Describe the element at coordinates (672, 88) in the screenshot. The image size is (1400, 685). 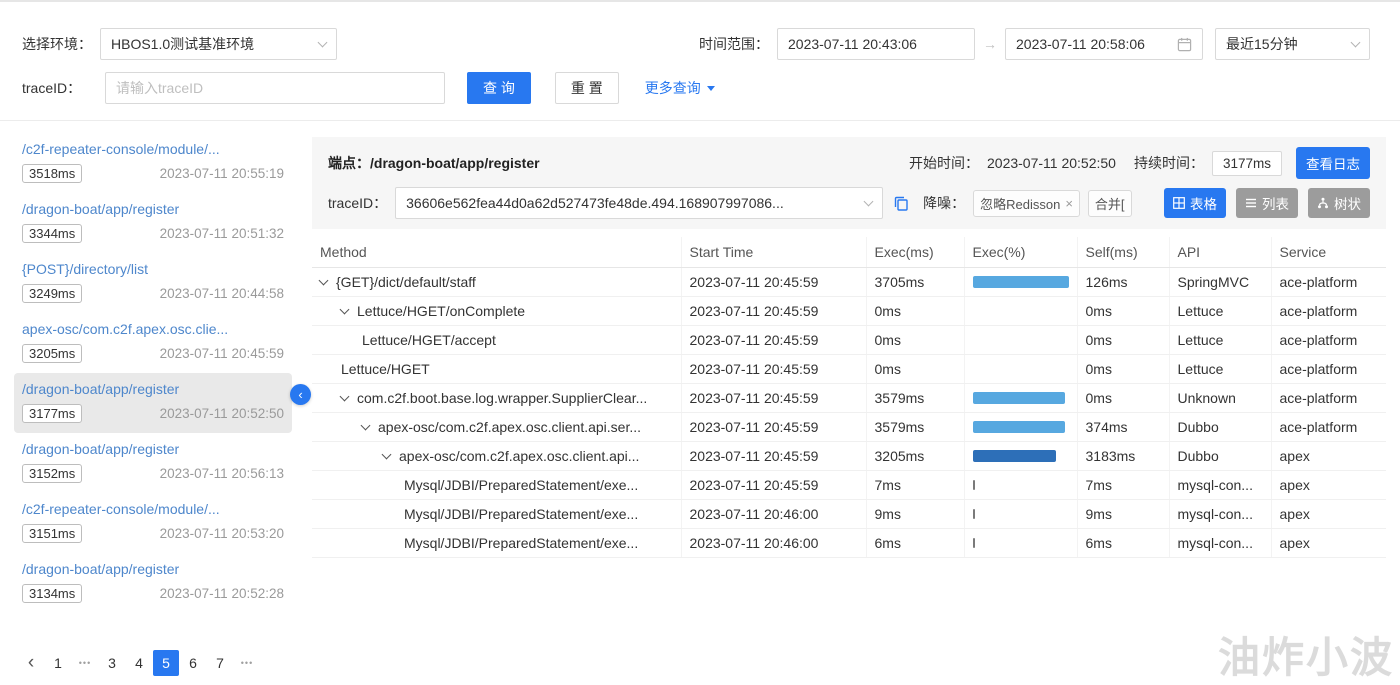
I see `more-query-label: 更多查询` at that location.